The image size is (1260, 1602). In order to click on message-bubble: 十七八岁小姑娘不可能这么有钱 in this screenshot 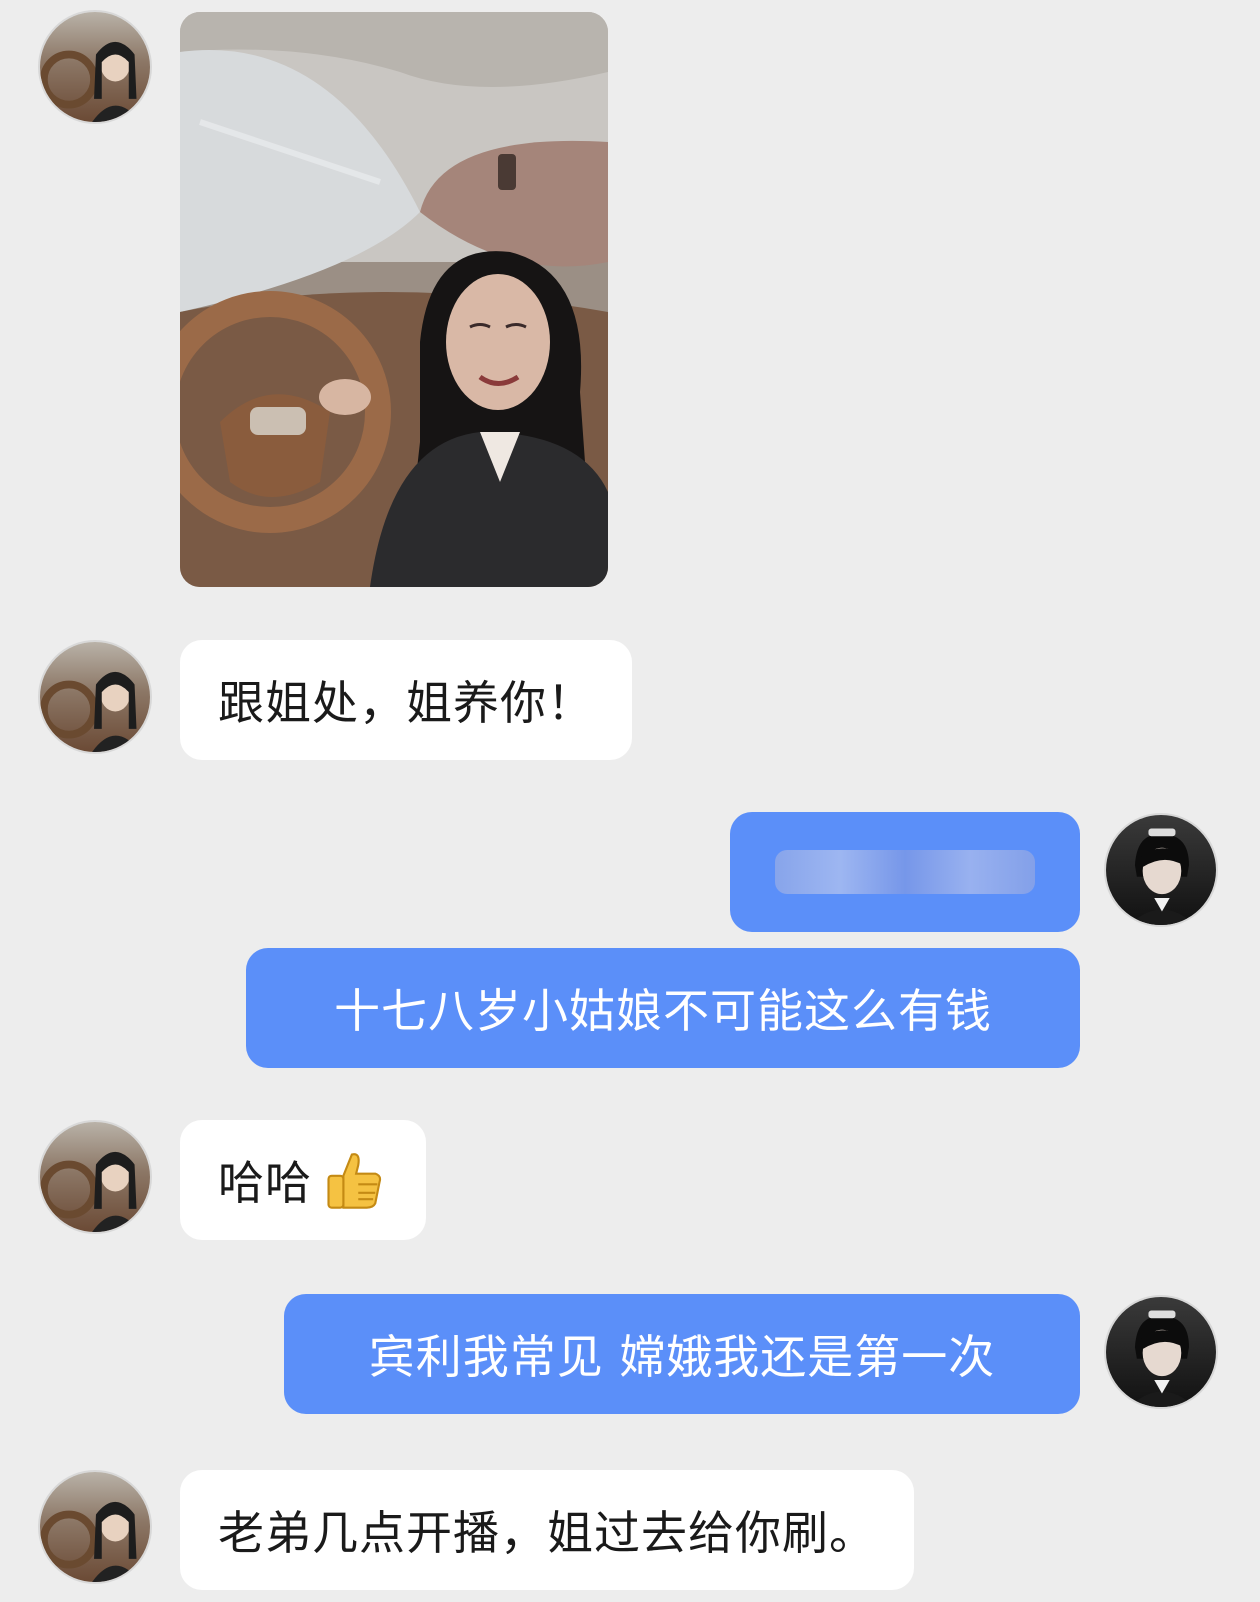, I will do `click(663, 1008)`.